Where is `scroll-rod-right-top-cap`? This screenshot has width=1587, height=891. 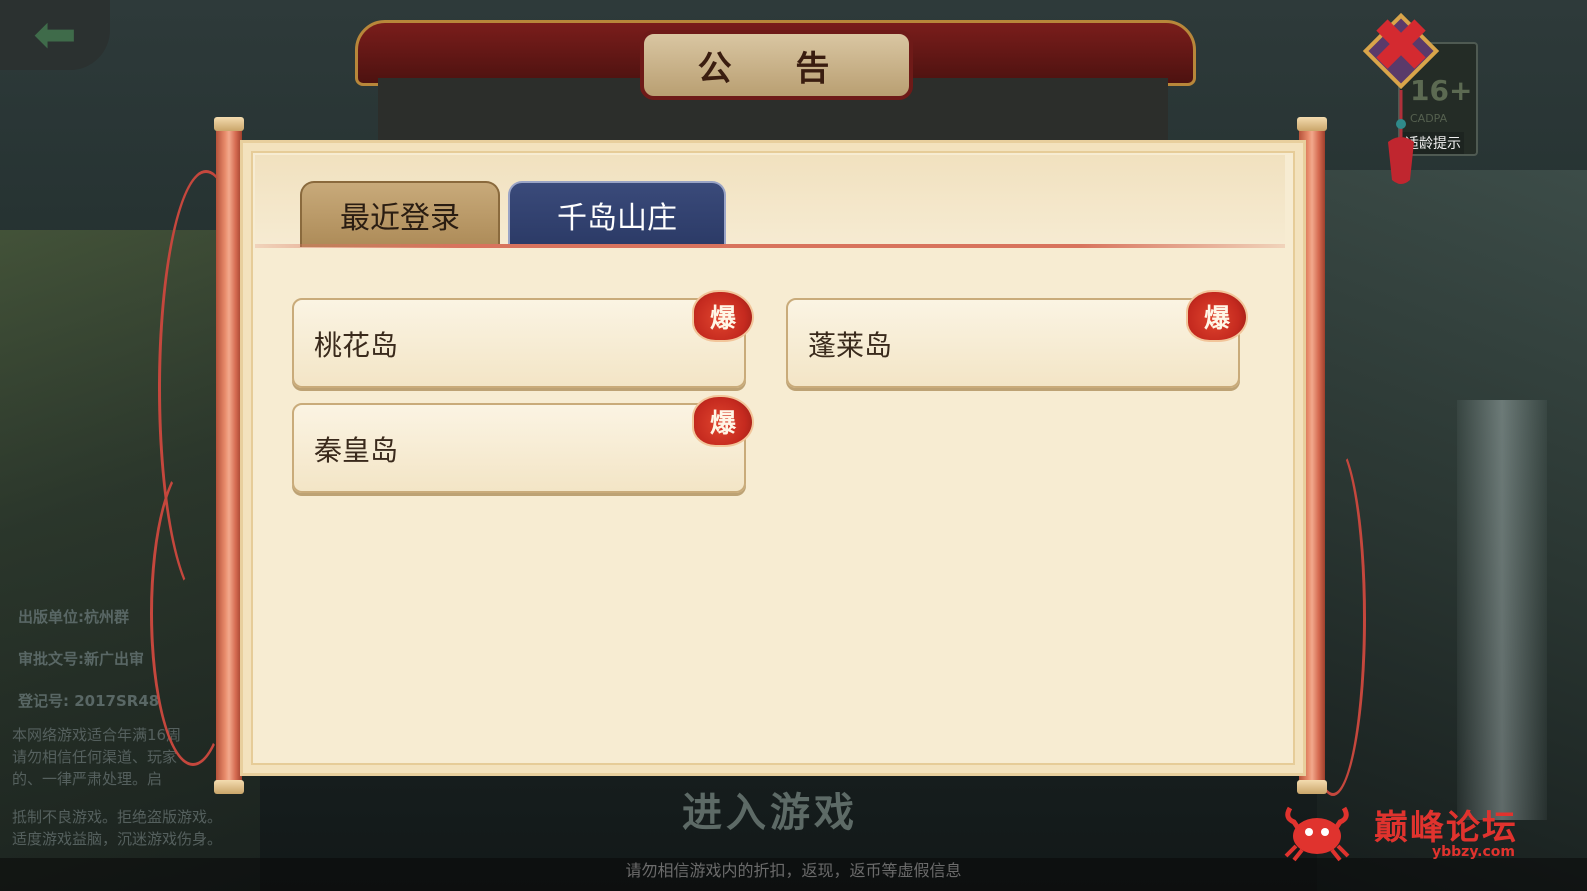 scroll-rod-right-top-cap is located at coordinates (1312, 124).